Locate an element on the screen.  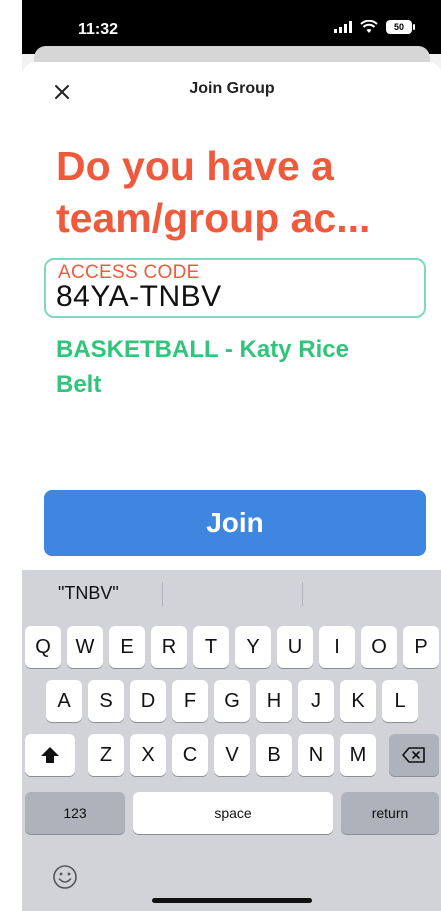
shift-key is located at coordinates (50, 755).